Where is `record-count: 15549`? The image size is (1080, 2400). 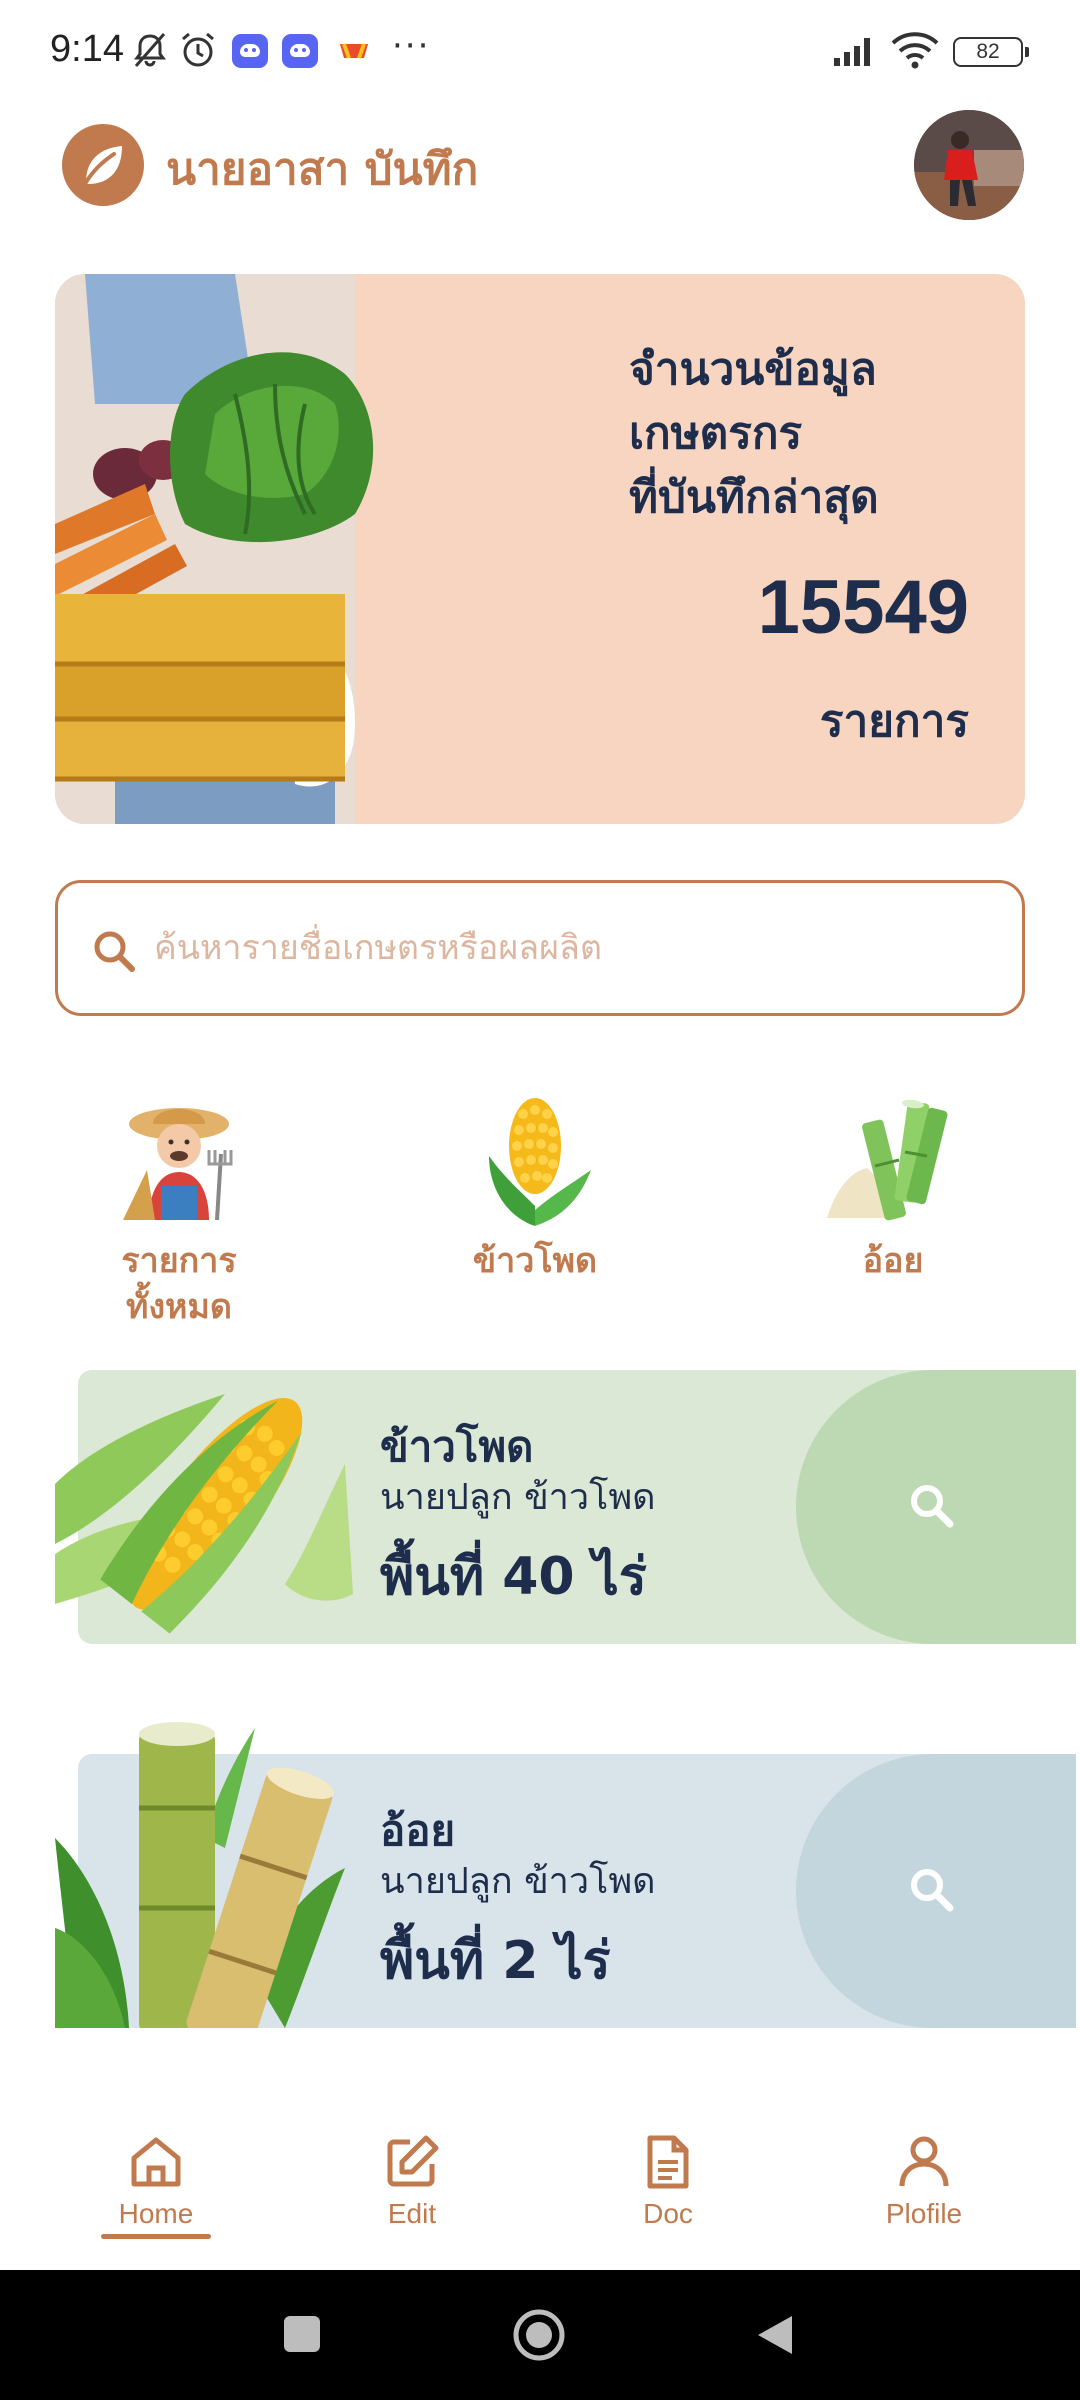 record-count: 15549 is located at coordinates (863, 607).